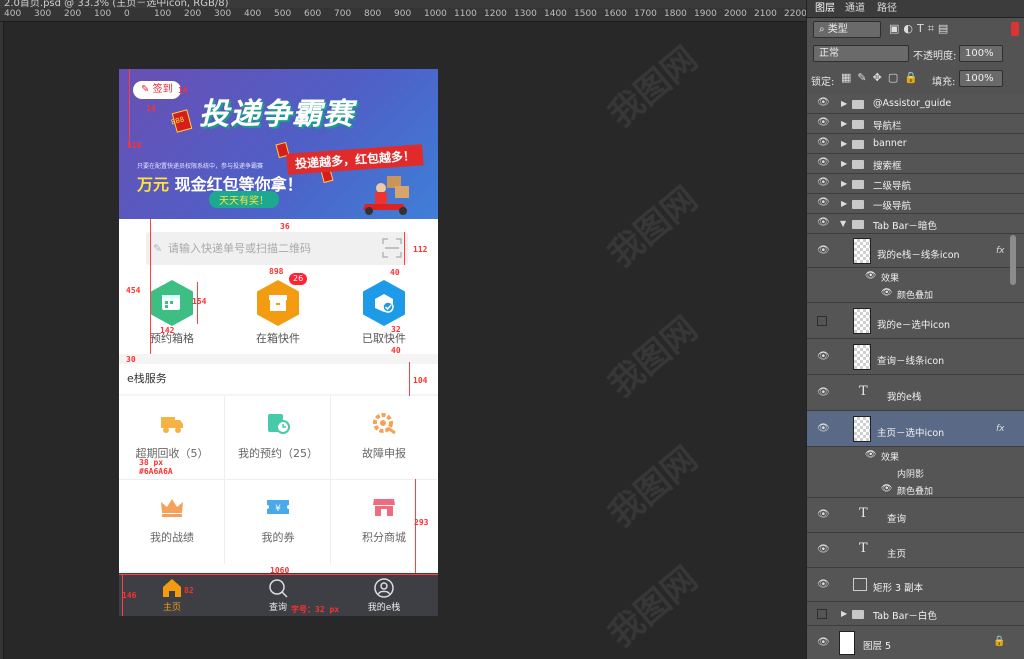 The image size is (1024, 659). I want to click on measure-label: 518, so click(134, 145).